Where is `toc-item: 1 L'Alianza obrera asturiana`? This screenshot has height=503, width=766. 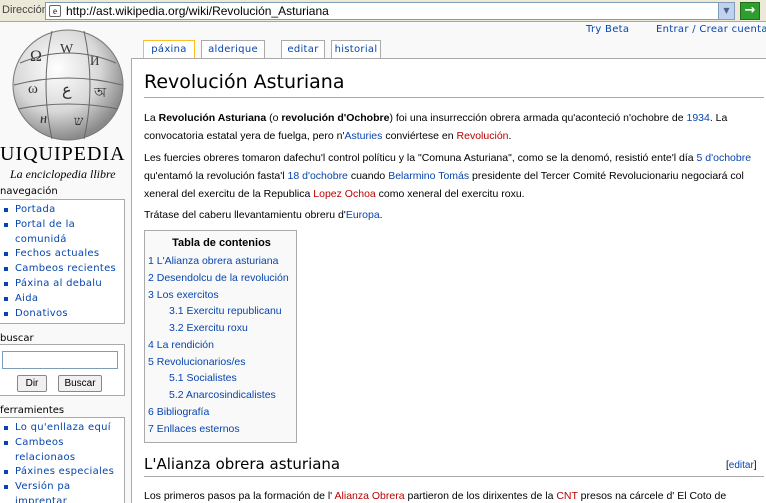 toc-item: 1 L'Alianza obrera asturiana is located at coordinates (213, 261).